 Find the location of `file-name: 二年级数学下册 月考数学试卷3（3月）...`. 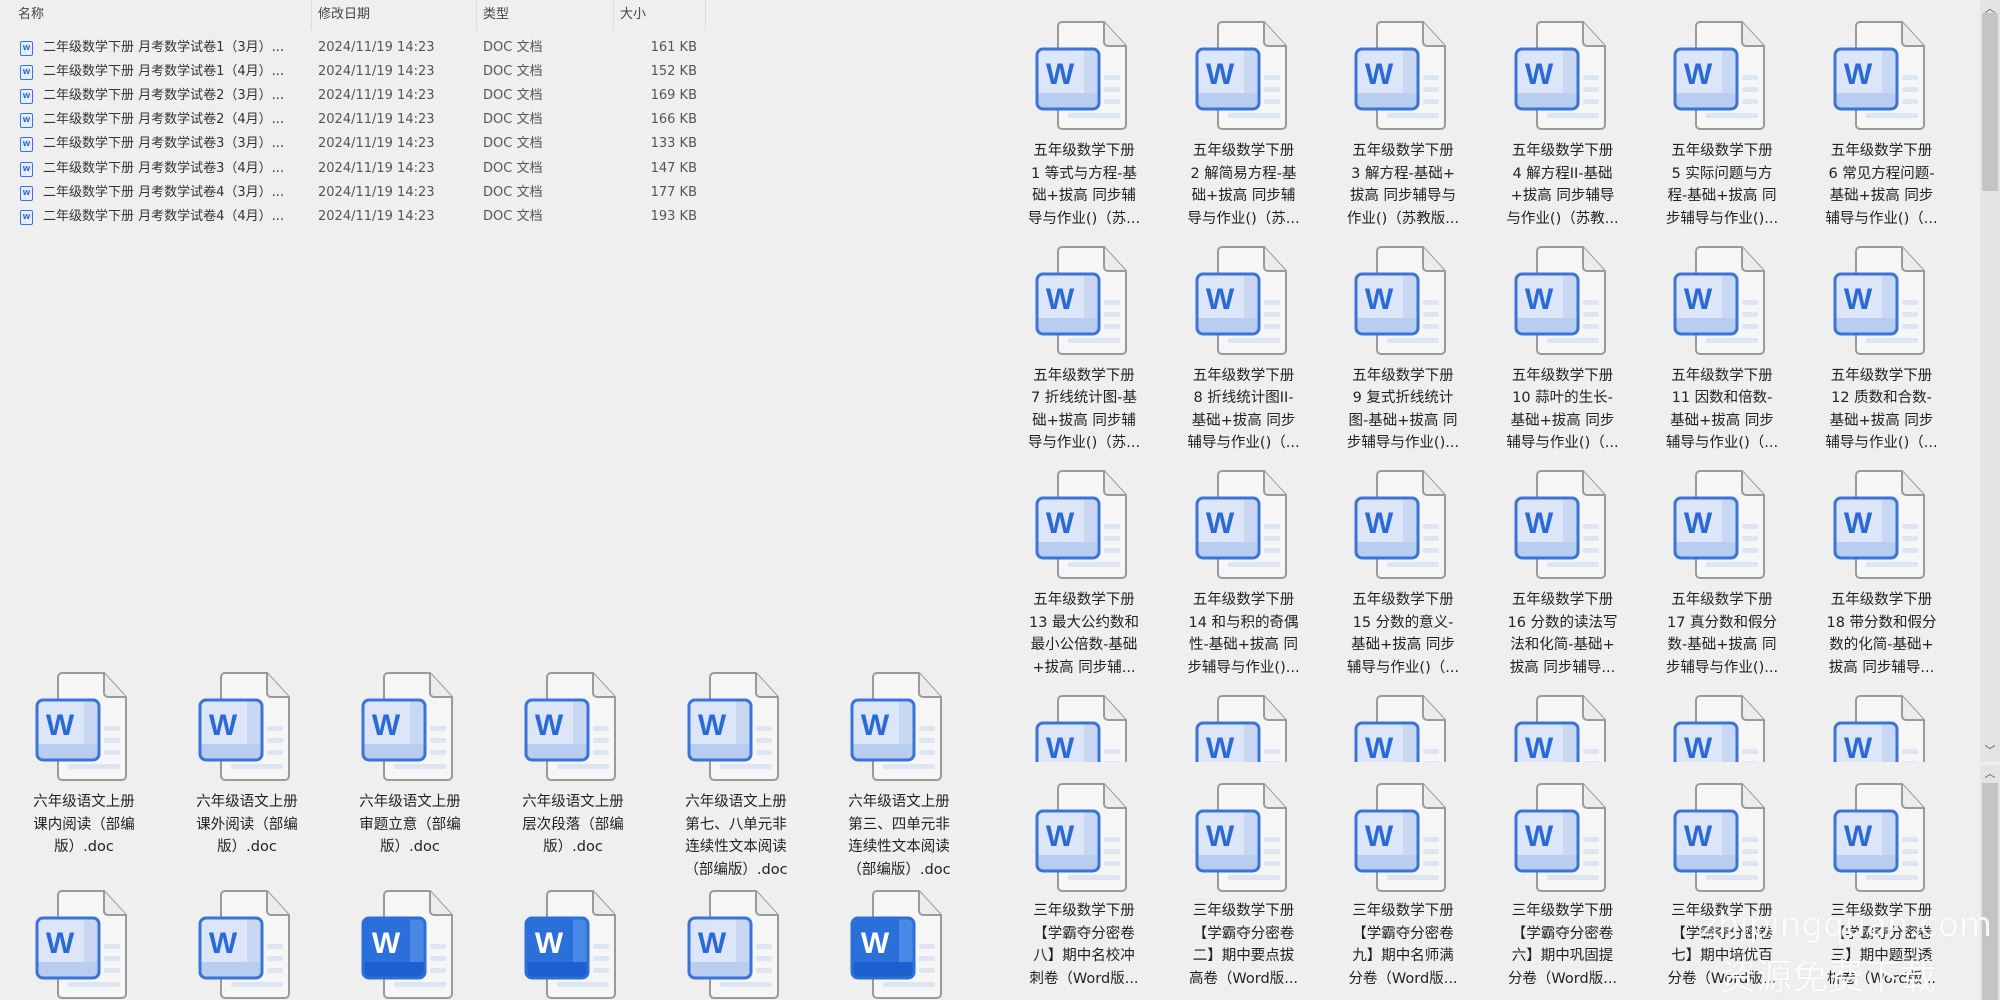

file-name: 二年级数学下册 月考数学试卷3（3月）... is located at coordinates (164, 144).